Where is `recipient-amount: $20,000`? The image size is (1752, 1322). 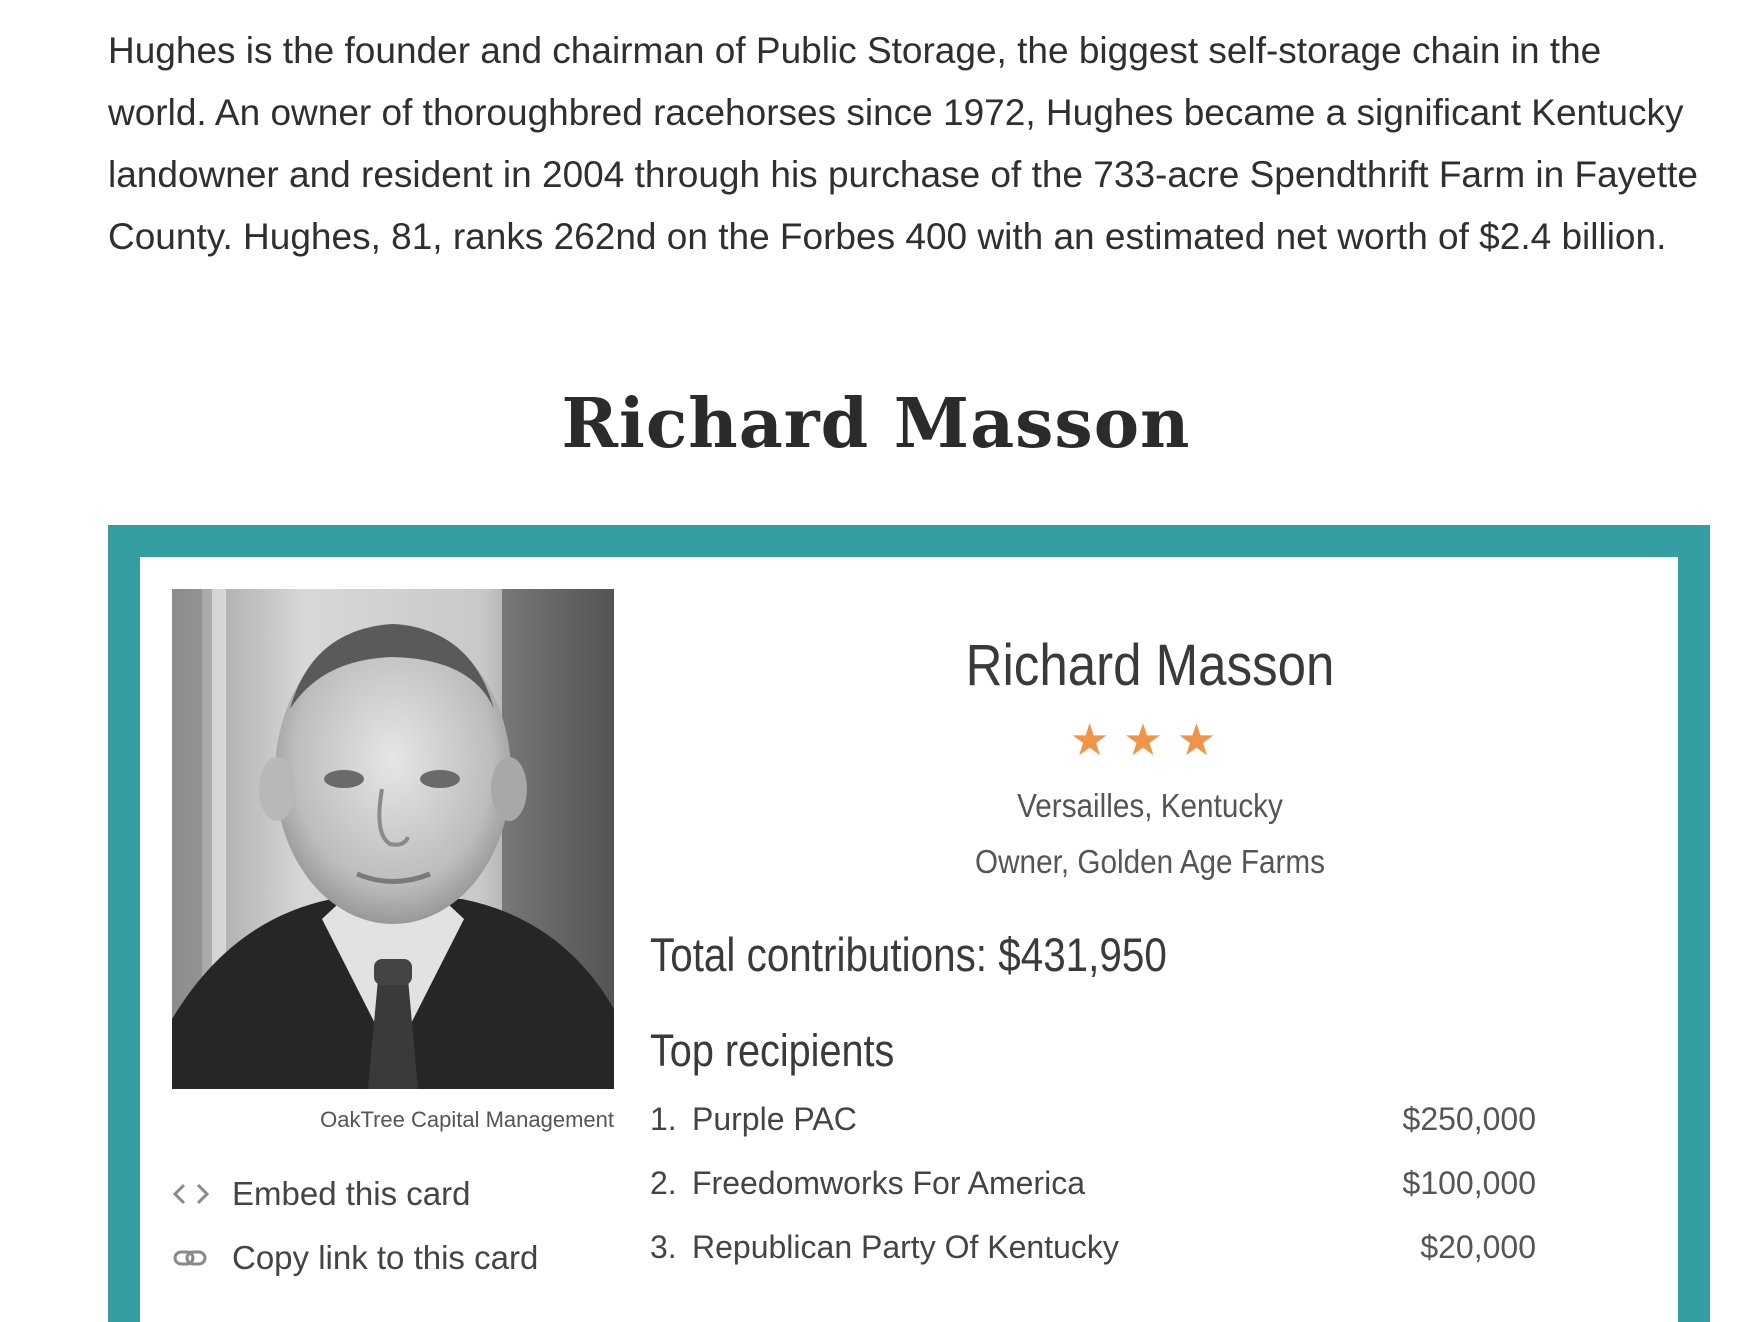
recipient-amount: $20,000 is located at coordinates (1478, 1247).